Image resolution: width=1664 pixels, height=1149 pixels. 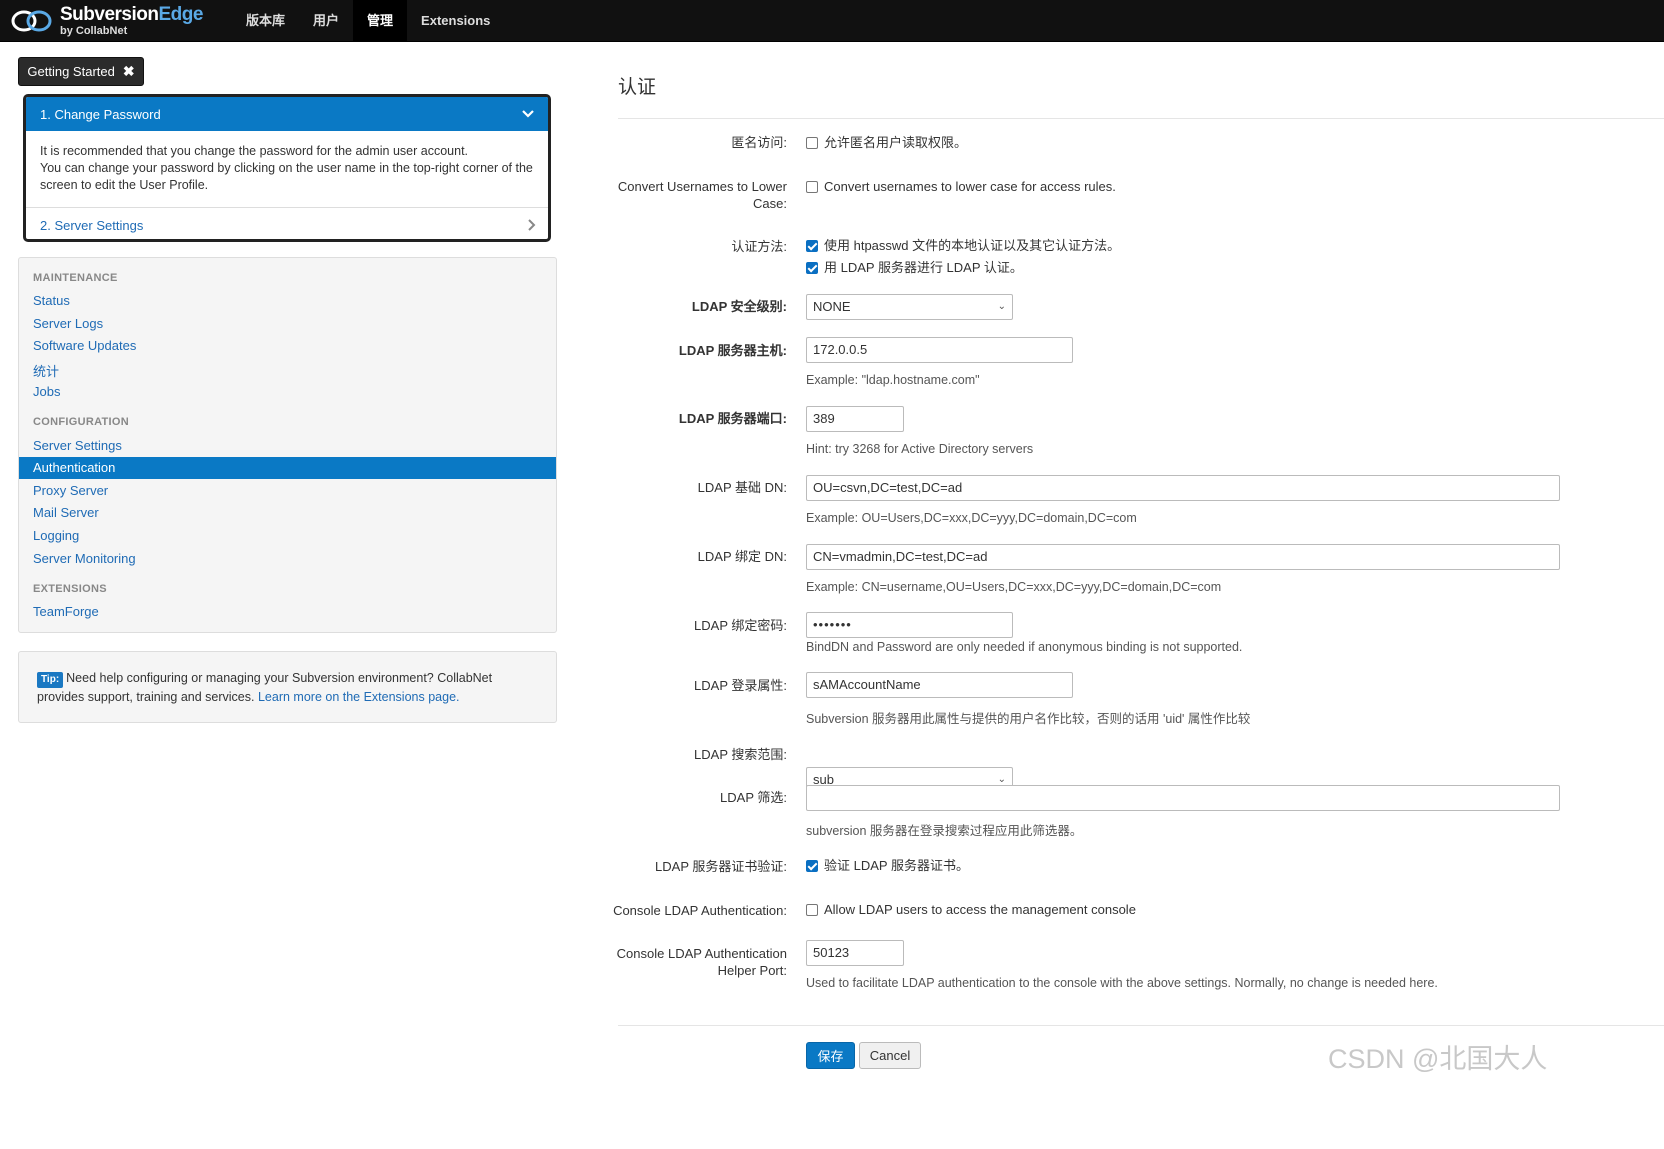 I want to click on ldap-bind-dn-input: CN=vmadmin,DC=test,DC=ad, so click(x=1183, y=557).